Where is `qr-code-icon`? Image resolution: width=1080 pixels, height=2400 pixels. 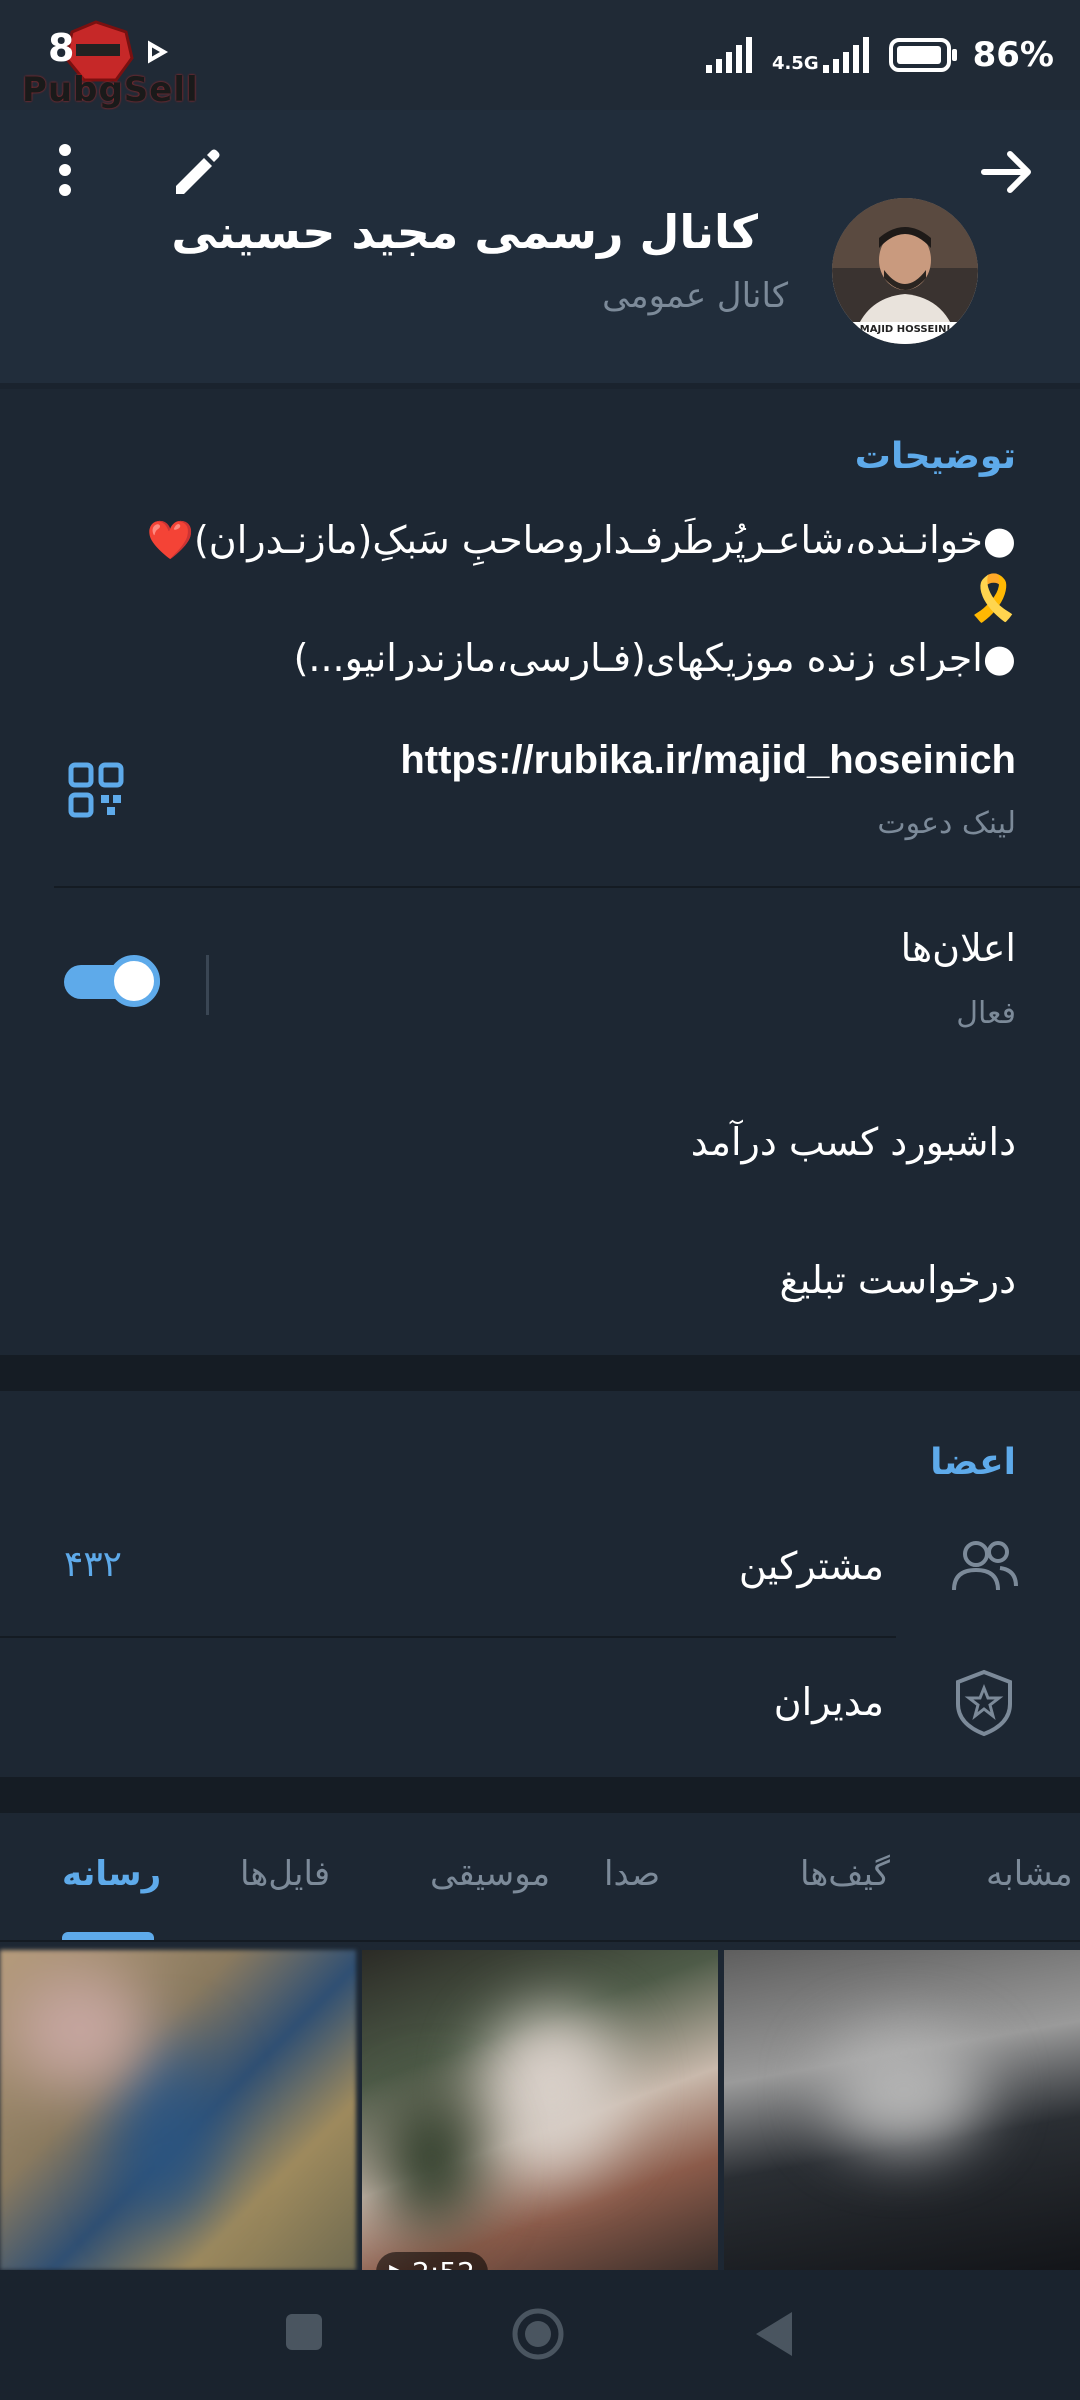 qr-code-icon is located at coordinates (96, 790).